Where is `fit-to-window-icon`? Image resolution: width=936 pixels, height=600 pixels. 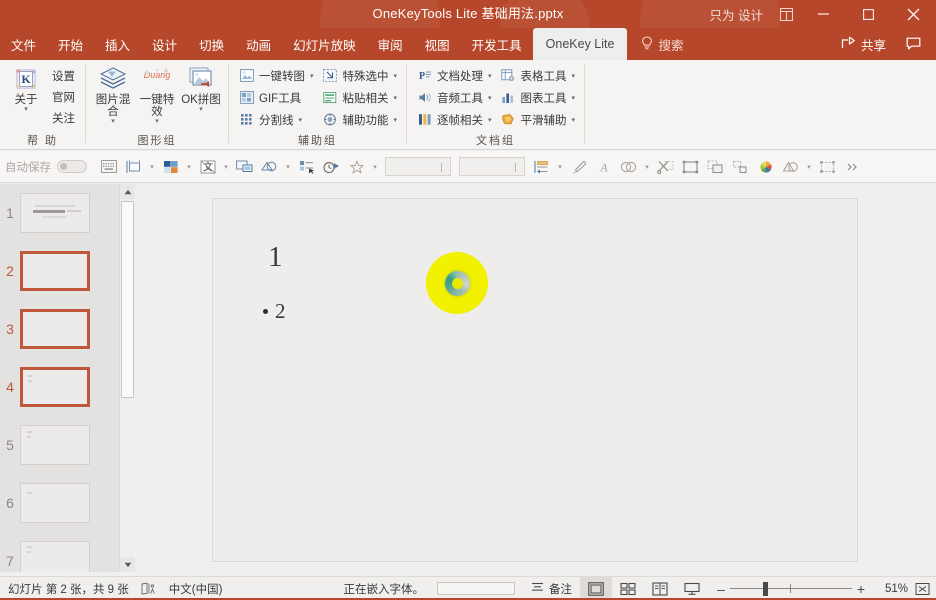
fit-to-window-icon is located at coordinates (922, 589).